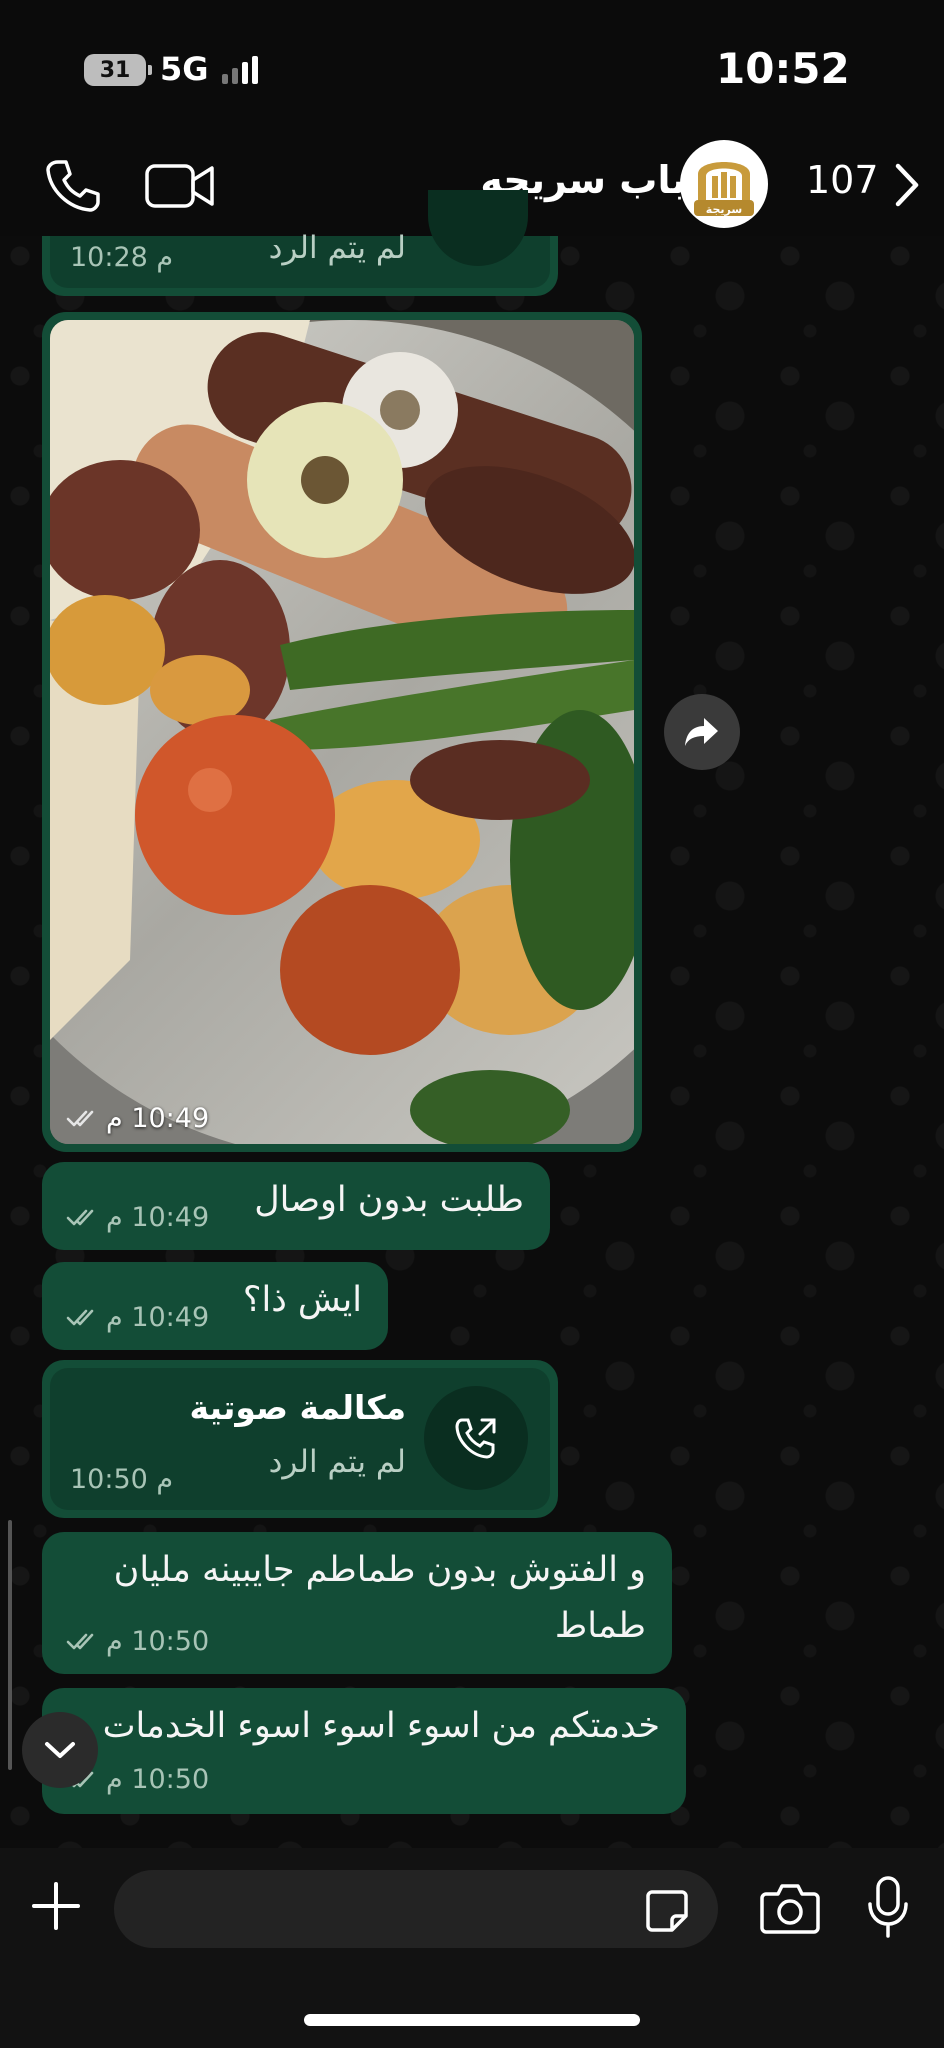 The height and width of the screenshot is (2048, 944). Describe the element at coordinates (381, 1726) in the screenshot. I see `message-text: خدمتكم من اسوء اسوء اسوء الخدمات` at that location.